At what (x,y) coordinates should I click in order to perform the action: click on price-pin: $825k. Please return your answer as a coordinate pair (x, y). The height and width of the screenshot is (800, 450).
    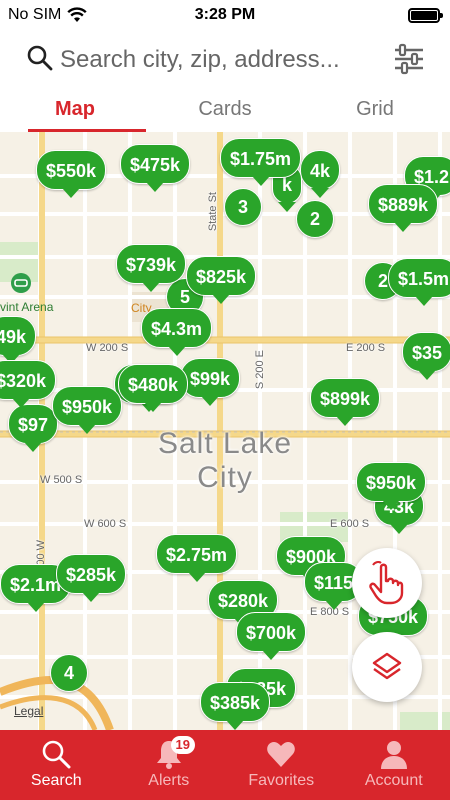
    Looking at the image, I should click on (221, 280).